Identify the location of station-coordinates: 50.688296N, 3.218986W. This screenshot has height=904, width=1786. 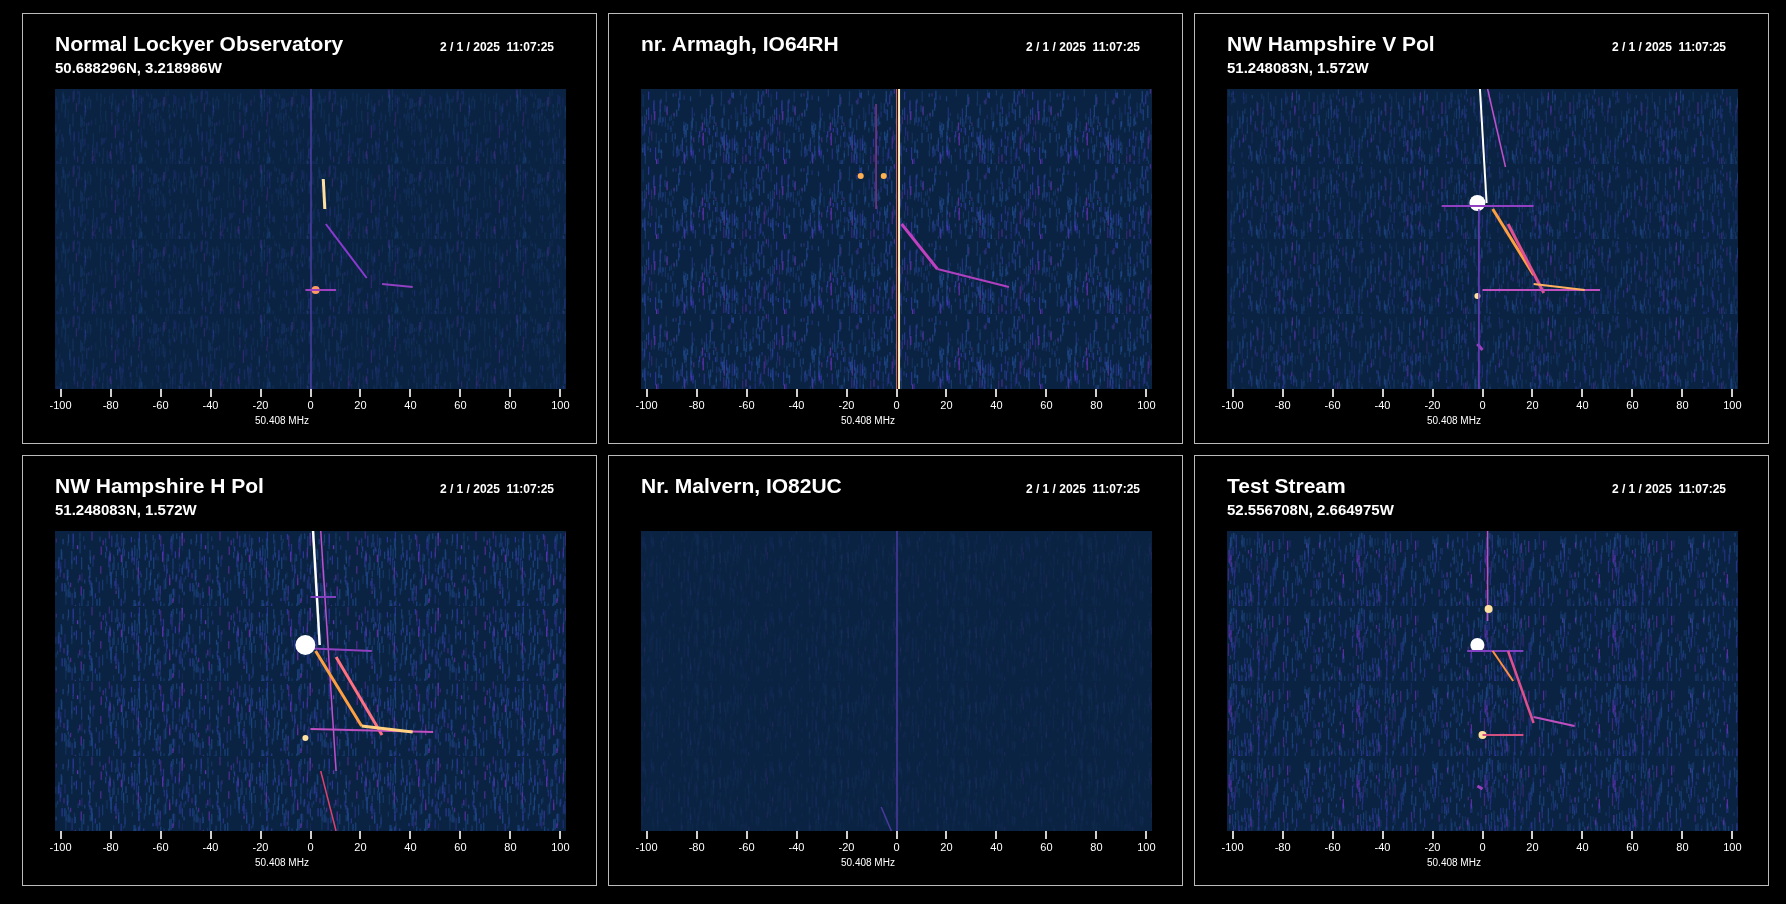
(138, 68).